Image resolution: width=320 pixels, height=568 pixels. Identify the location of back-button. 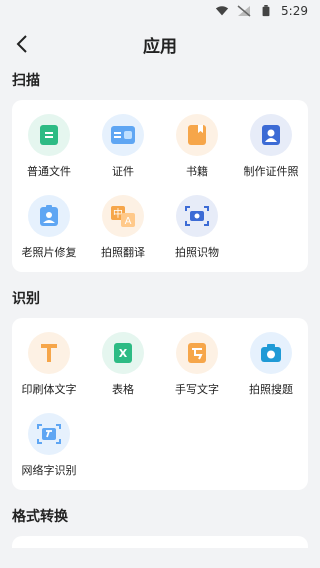
(22, 44).